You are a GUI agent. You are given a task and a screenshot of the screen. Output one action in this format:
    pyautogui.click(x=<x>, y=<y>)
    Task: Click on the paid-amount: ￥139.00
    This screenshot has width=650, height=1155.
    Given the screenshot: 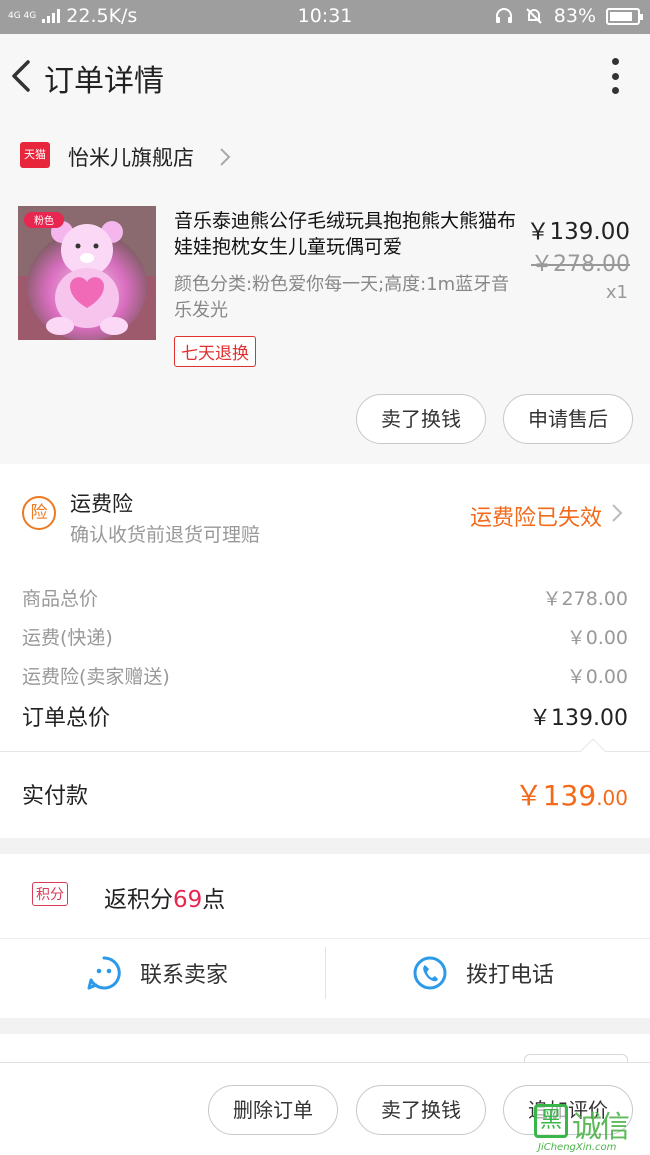 What is the action you would take?
    pyautogui.click(x=571, y=794)
    